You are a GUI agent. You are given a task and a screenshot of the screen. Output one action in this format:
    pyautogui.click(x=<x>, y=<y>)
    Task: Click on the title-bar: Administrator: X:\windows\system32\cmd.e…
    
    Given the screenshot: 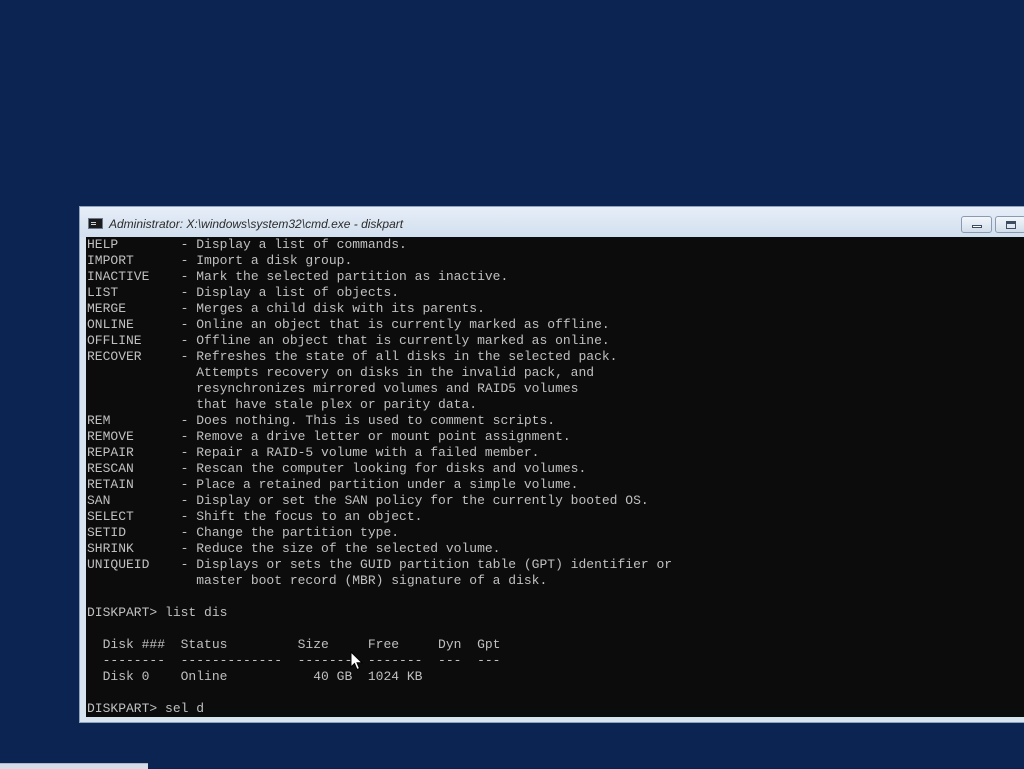 What is the action you would take?
    pyautogui.click(x=552, y=222)
    